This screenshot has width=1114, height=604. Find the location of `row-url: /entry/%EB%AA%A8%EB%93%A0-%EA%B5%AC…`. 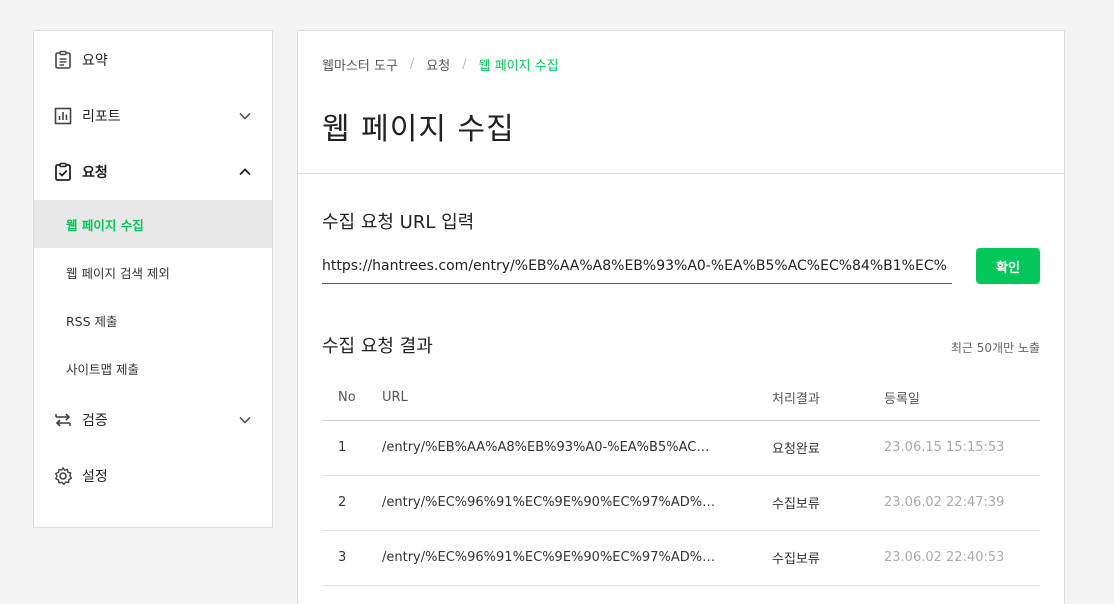

row-url: /entry/%EB%AA%A8%EB%93%A0-%EA%B5%AC… is located at coordinates (577, 448).